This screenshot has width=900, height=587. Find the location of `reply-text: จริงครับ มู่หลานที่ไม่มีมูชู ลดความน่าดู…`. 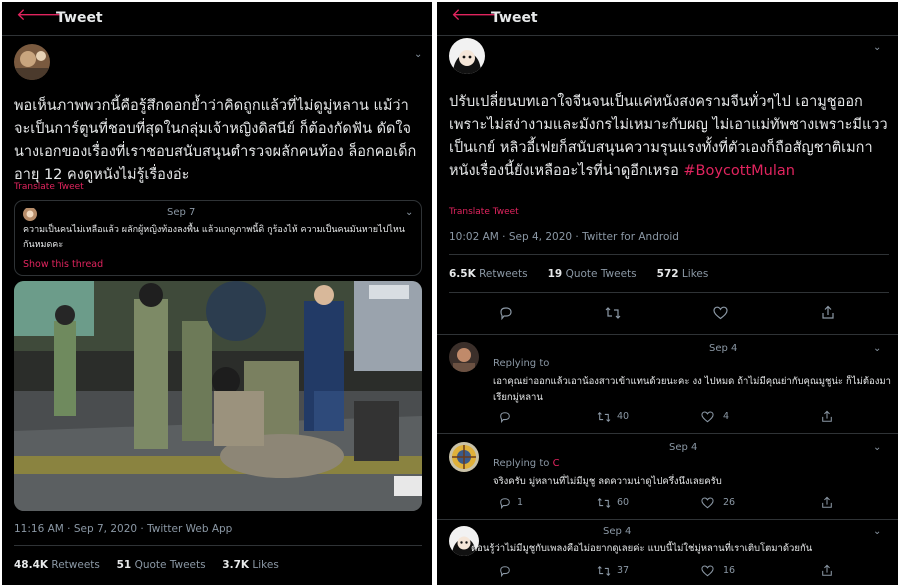

reply-text: จริงครับ มู่หลานที่ไม่มีมูชู ลดความน่าดู… is located at coordinates (607, 481).